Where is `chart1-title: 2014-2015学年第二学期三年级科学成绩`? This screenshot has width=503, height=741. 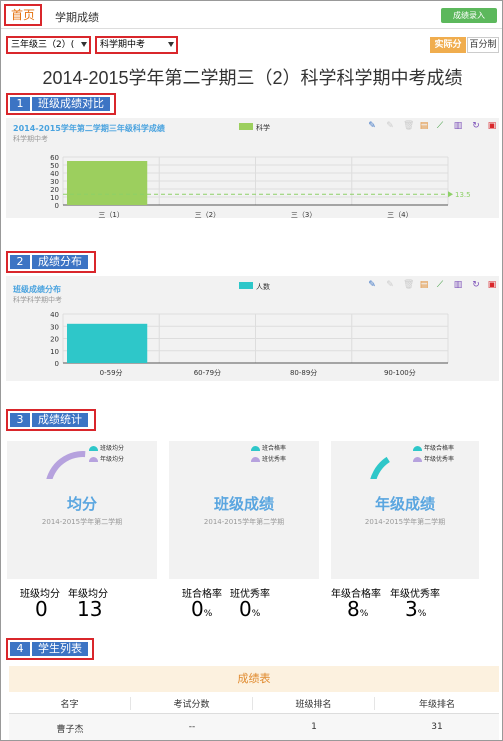 chart1-title: 2014-2015学年第二学期三年级科学成绩 is located at coordinates (89, 128).